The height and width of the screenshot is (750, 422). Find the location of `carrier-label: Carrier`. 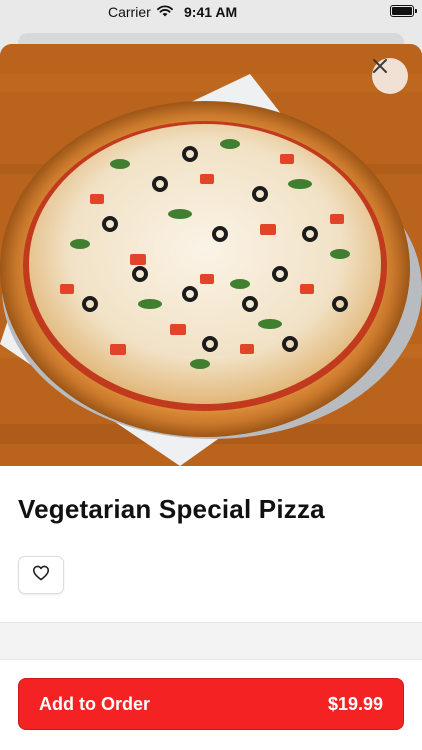

carrier-label: Carrier is located at coordinates (129, 12).